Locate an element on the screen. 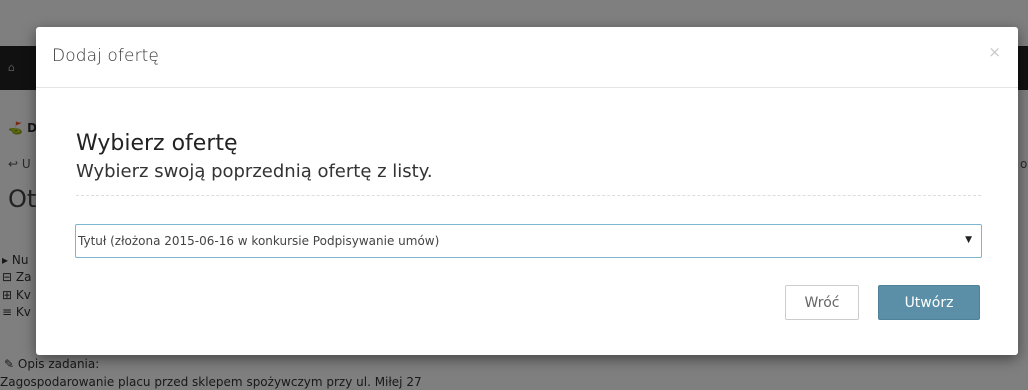 The height and width of the screenshot is (390, 1028). modal-header: Dodaj ofertę × is located at coordinates (527, 57).